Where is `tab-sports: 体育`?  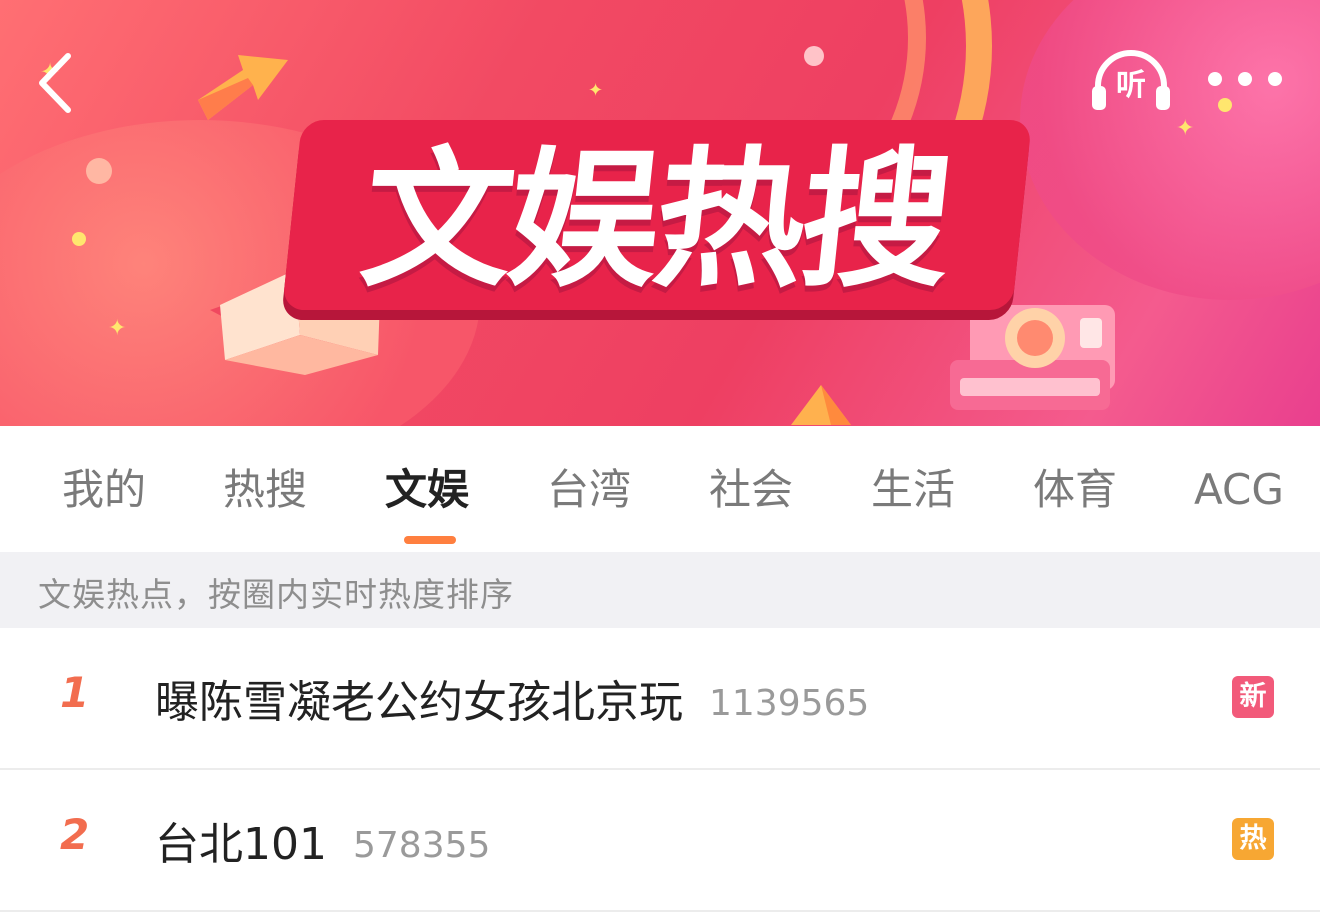
tab-sports: 体育 is located at coordinates (1075, 490).